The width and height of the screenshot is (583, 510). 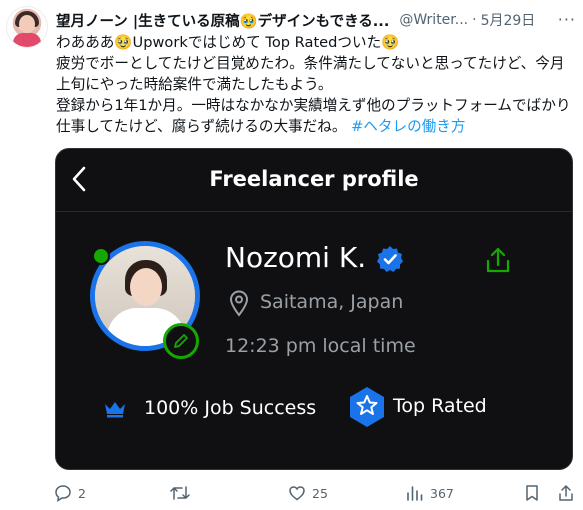 I want to click on edit-icon, so click(x=181, y=341).